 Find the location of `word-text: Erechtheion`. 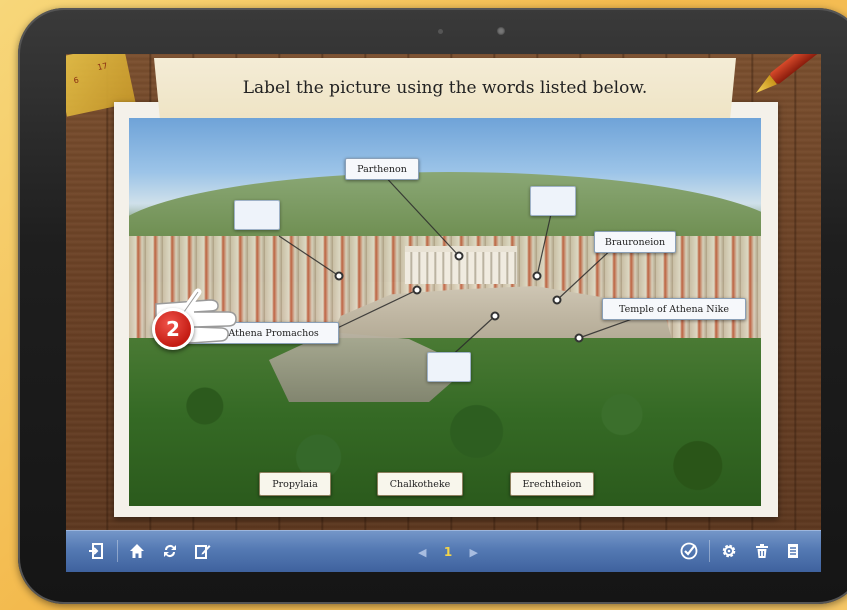

word-text: Erechtheion is located at coordinates (552, 484).